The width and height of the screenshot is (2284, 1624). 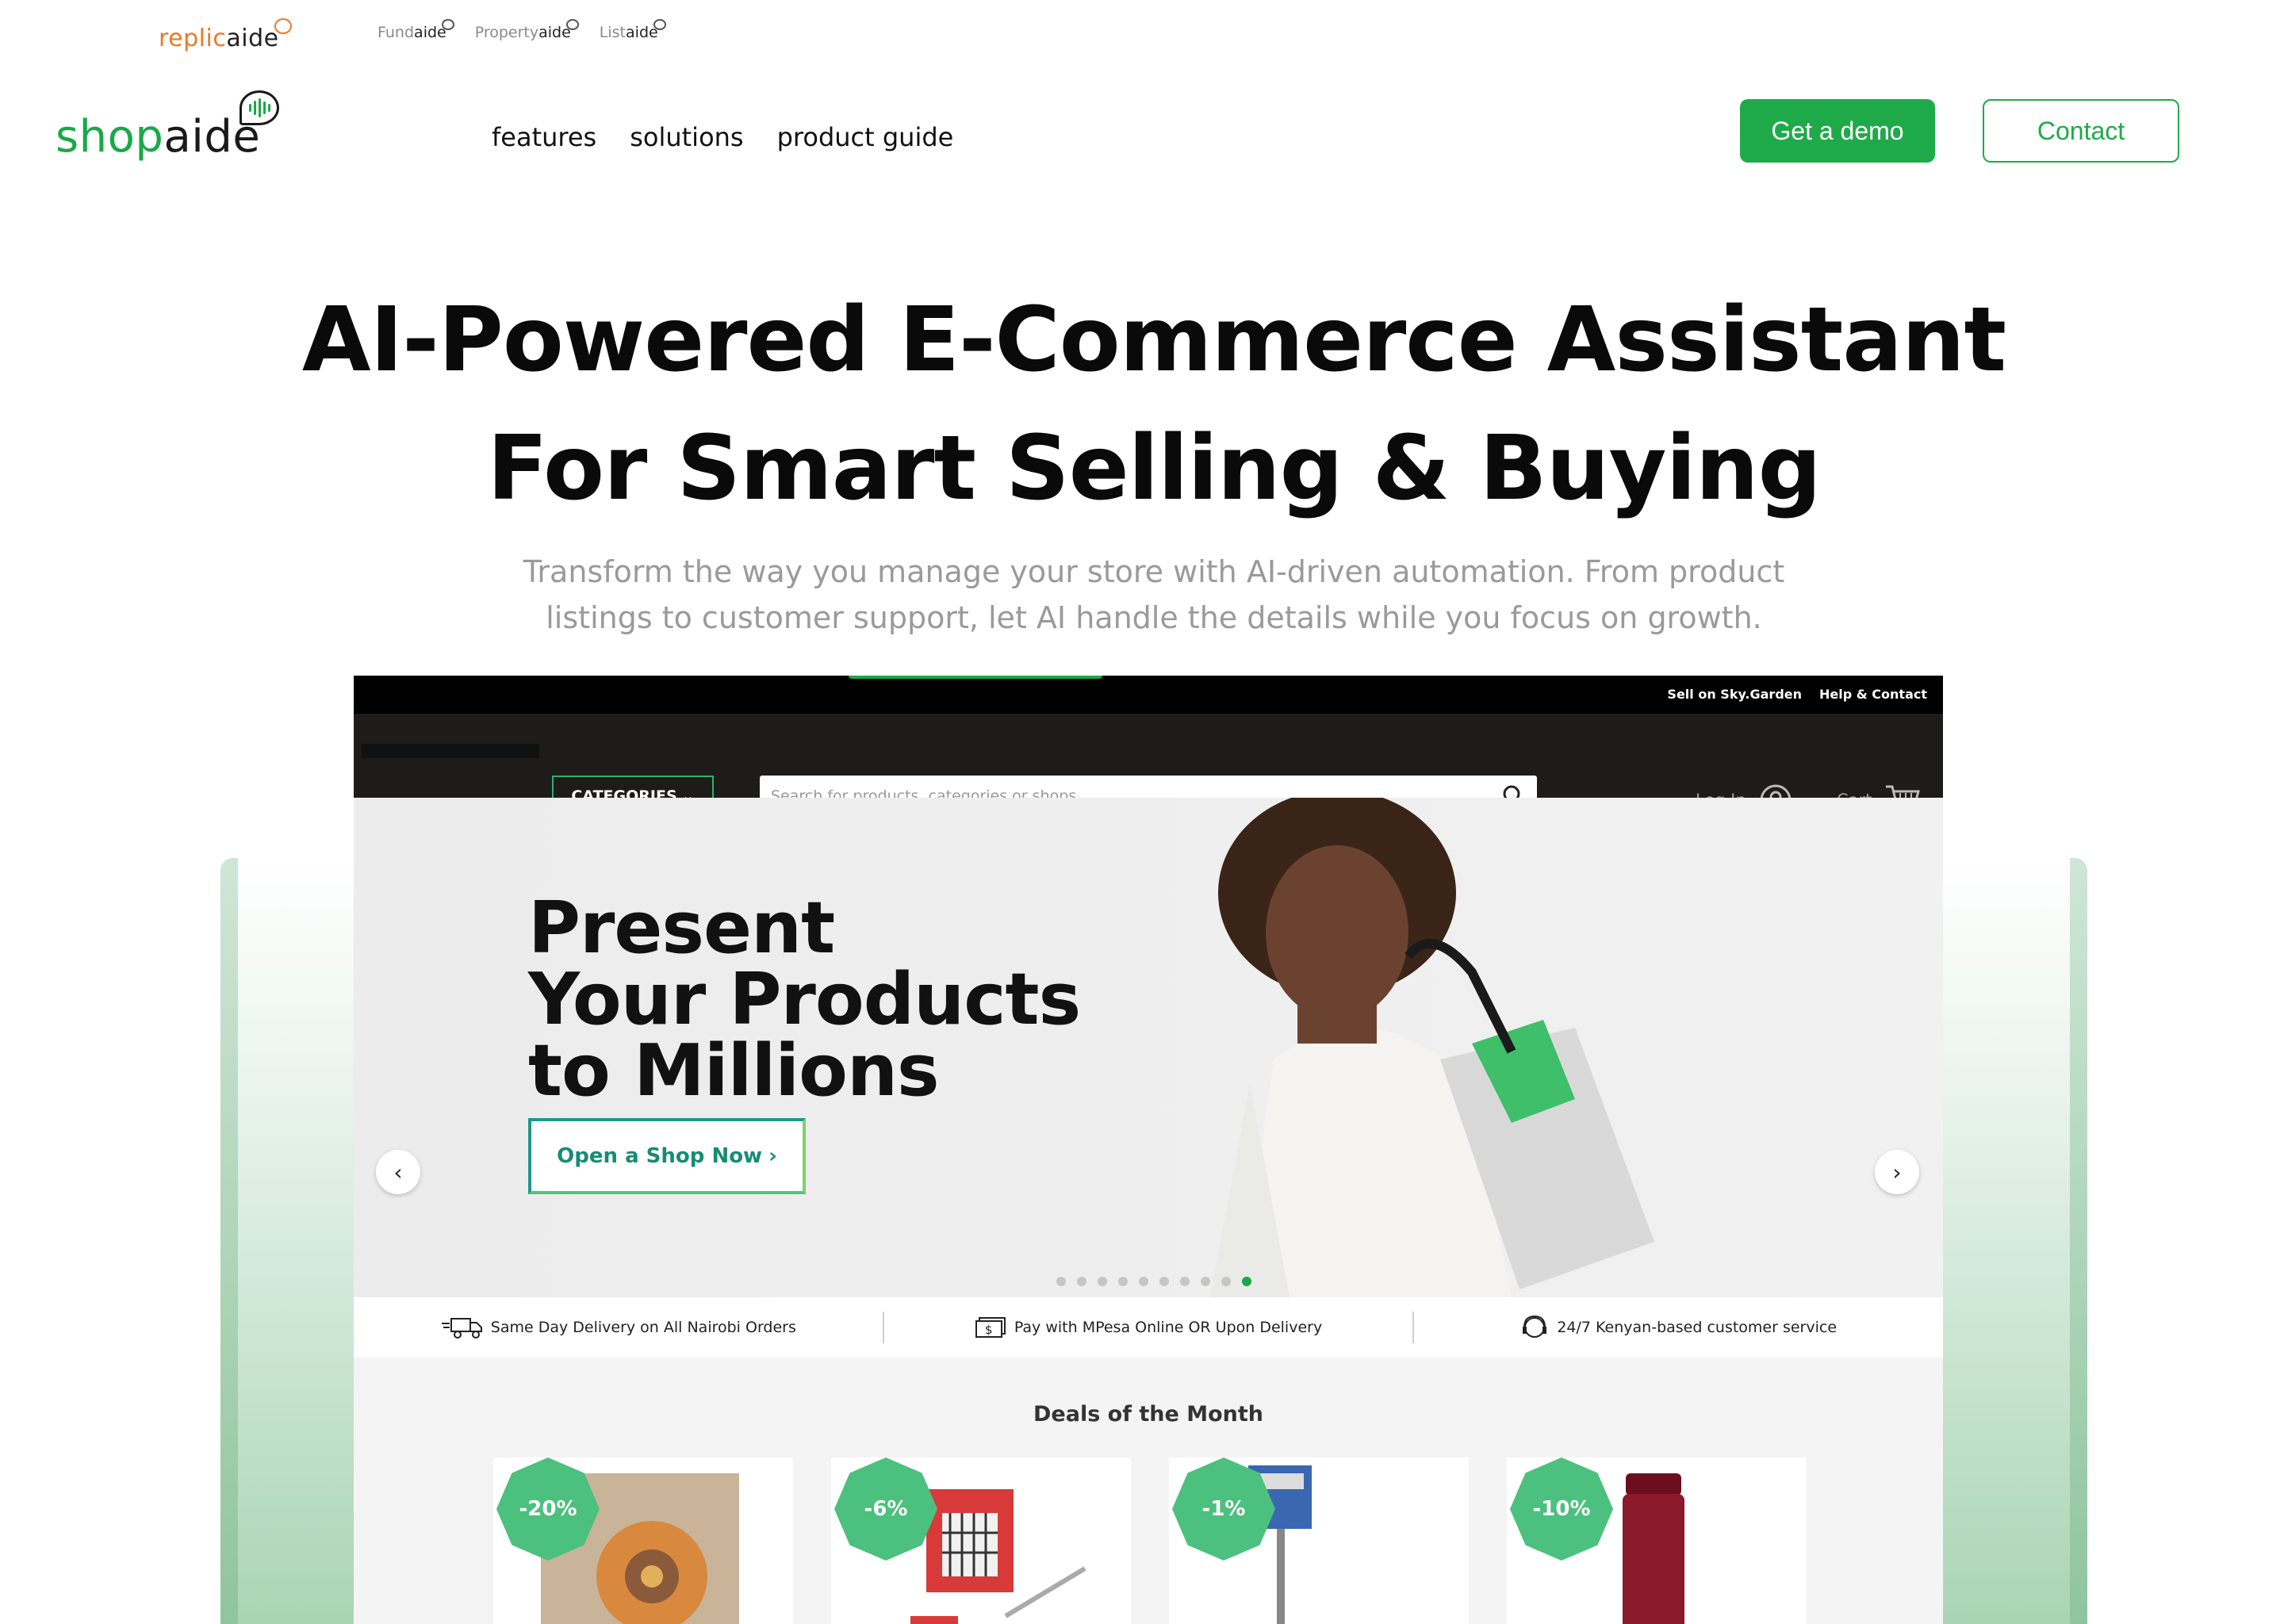 What do you see at coordinates (544, 137) in the screenshot?
I see `nav-features: features` at bounding box center [544, 137].